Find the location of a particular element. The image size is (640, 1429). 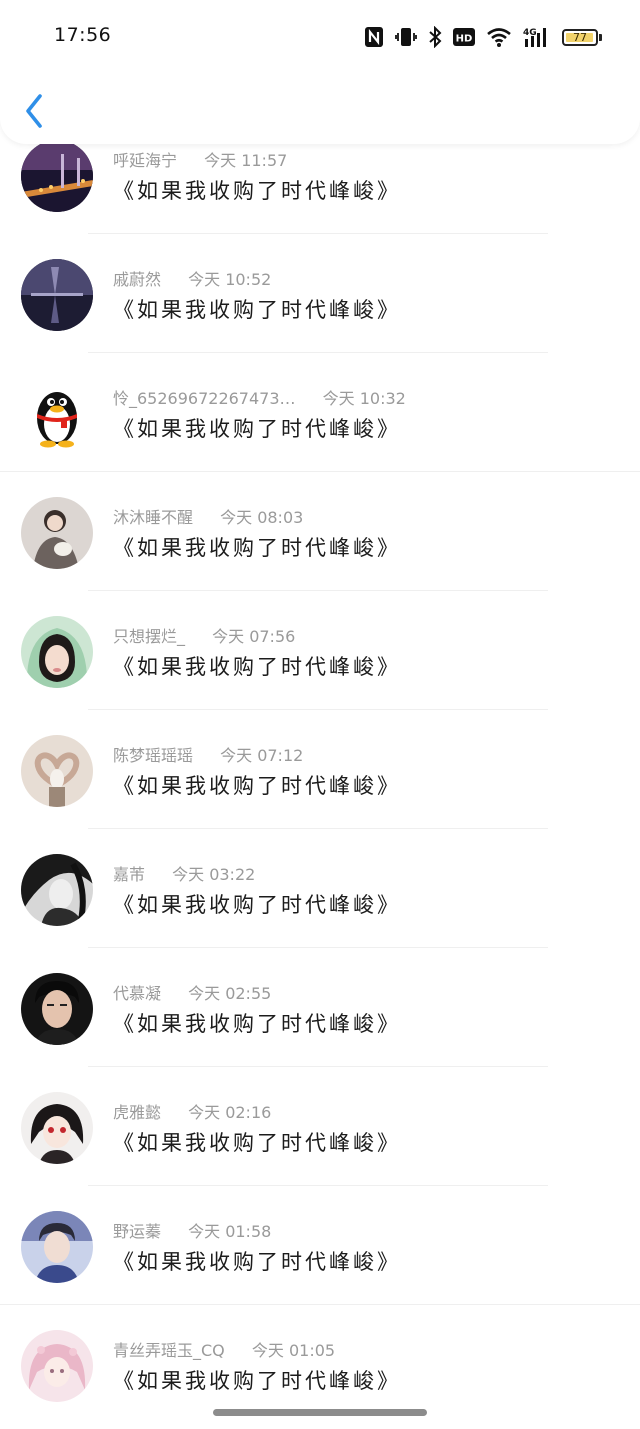

message-meta: 青丝弄瑶玉_CQ 今天 01:05 is located at coordinates (224, 1349).